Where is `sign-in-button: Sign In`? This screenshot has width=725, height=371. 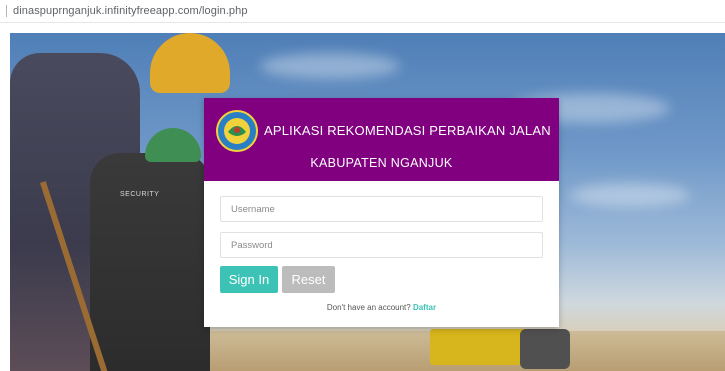 sign-in-button: Sign In is located at coordinates (249, 279).